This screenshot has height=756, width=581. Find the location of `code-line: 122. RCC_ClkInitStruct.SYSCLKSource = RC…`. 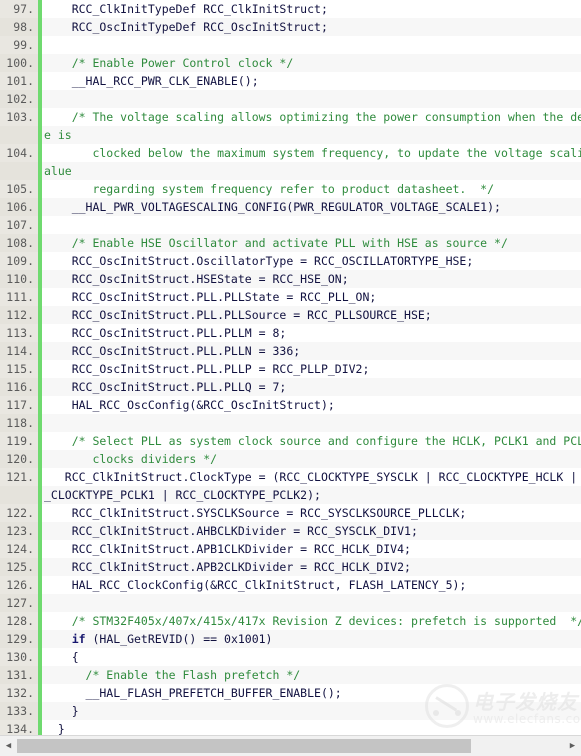

code-line: 122. RCC_ClkInitStruct.SYSCLKSource = RC… is located at coordinates (290, 513).